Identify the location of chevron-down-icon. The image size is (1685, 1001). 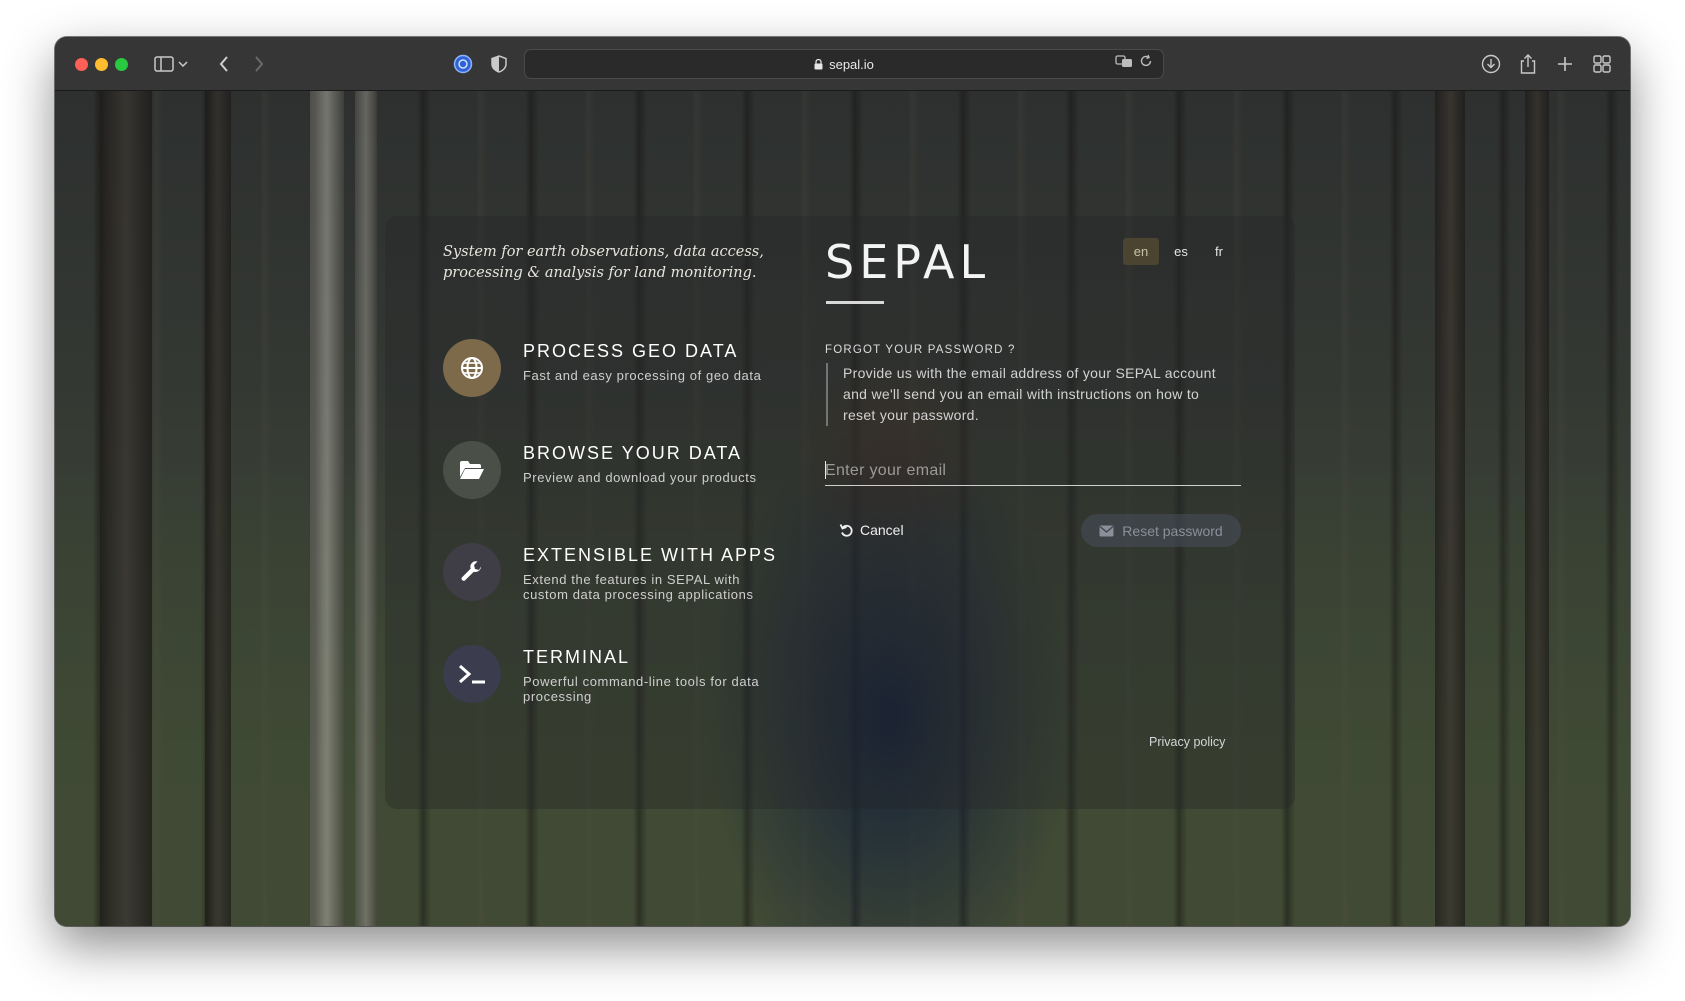
(183, 64).